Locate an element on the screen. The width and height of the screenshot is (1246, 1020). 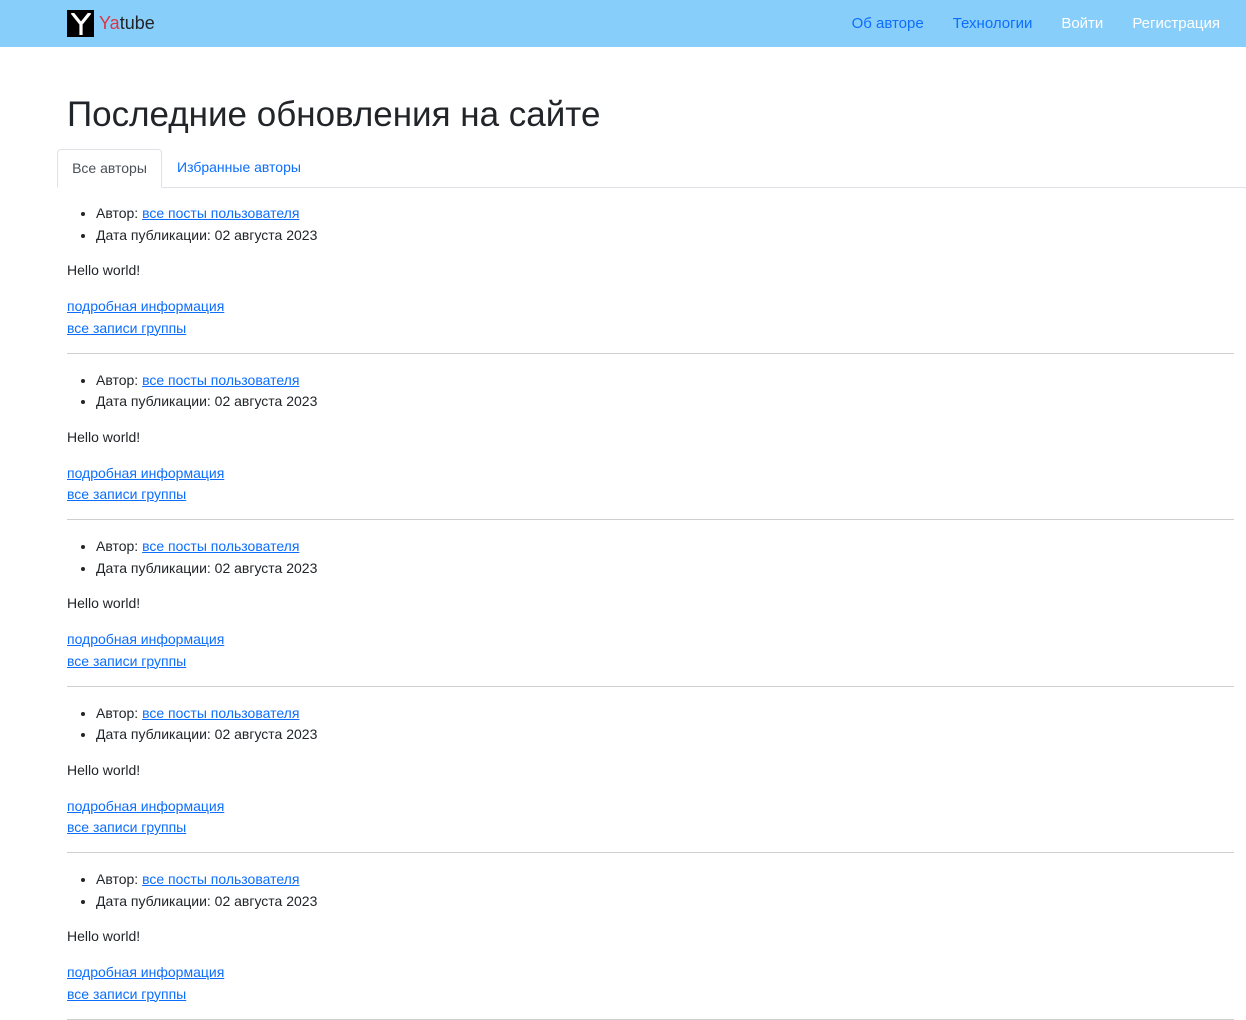
tab-favorite-authors: Избранные авторы is located at coordinates (239, 167).